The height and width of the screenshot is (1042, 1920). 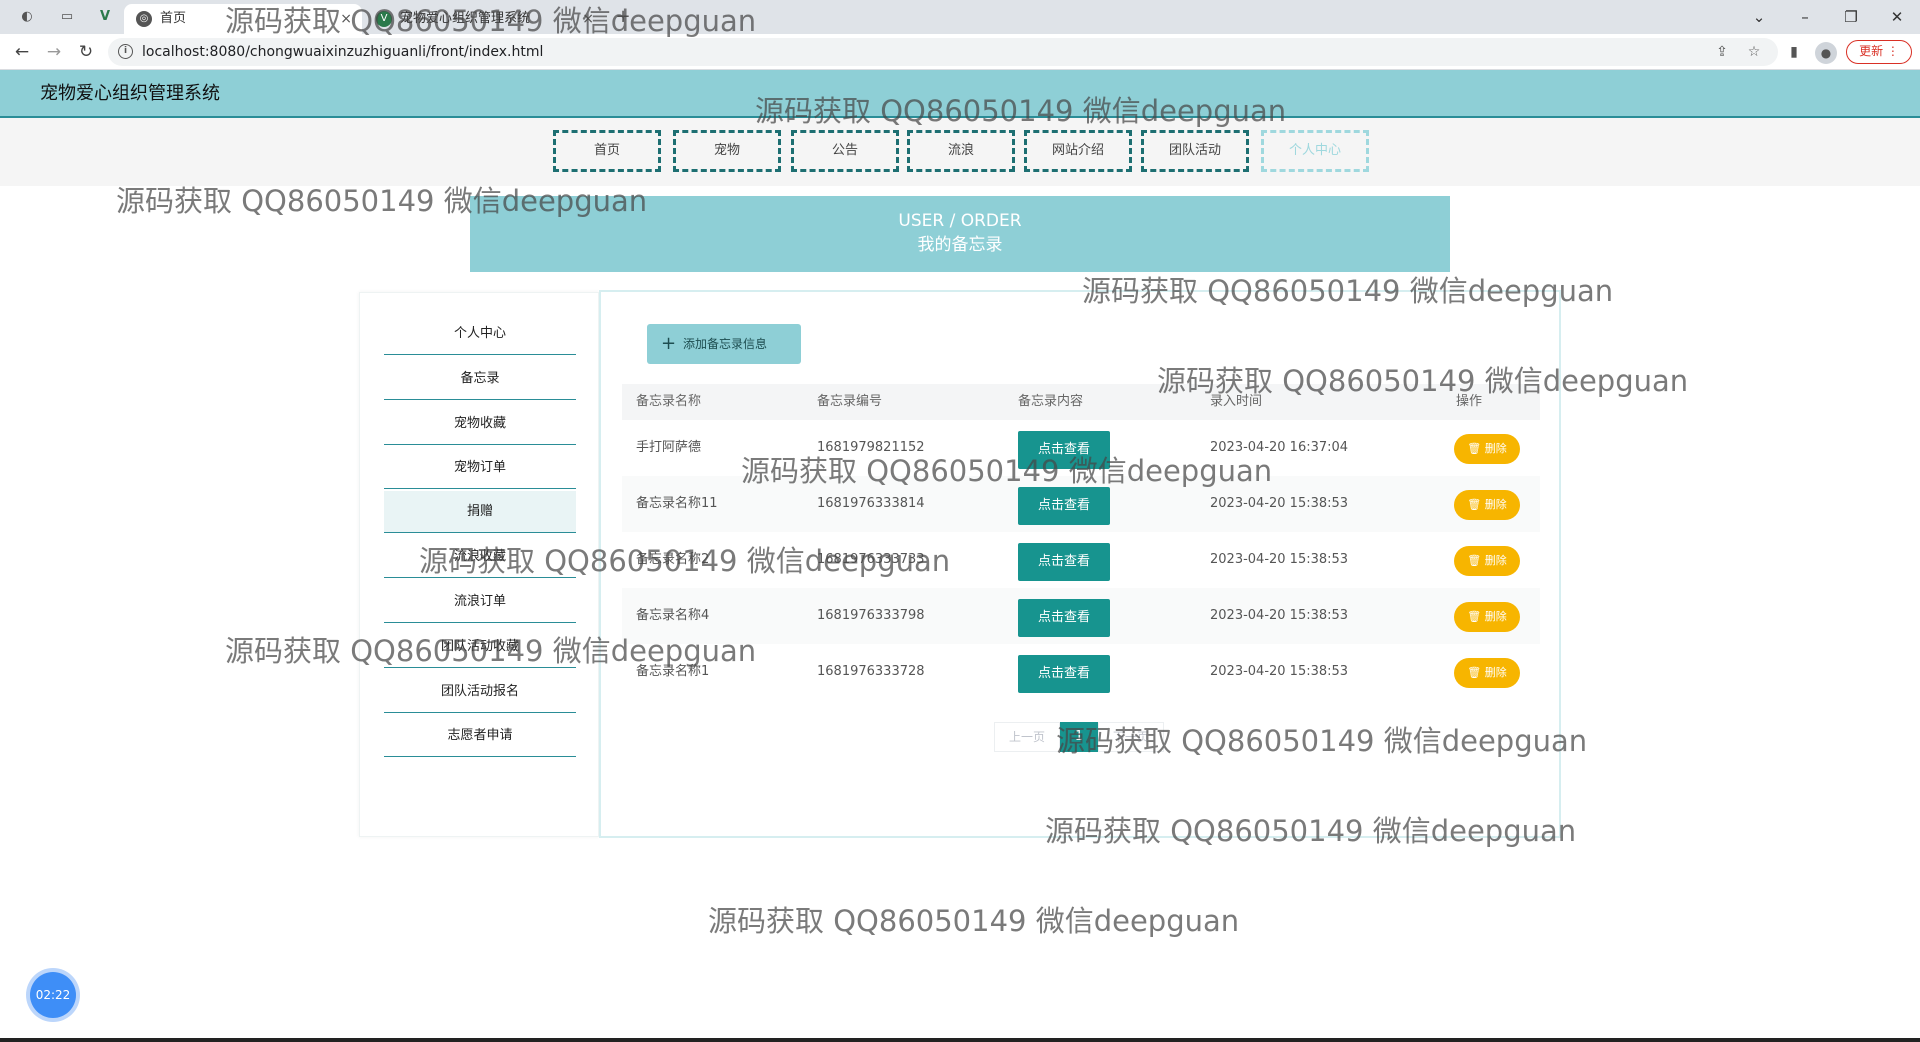 What do you see at coordinates (607, 151) in the screenshot?
I see `nav-home: 首页` at bounding box center [607, 151].